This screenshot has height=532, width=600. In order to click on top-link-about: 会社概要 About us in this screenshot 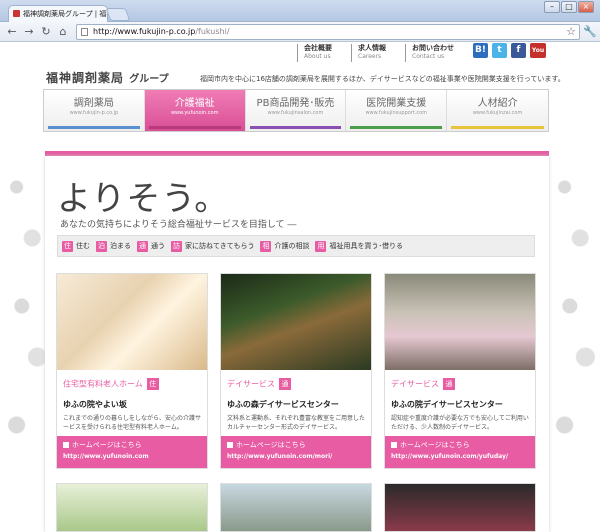, I will do `click(324, 53)`.